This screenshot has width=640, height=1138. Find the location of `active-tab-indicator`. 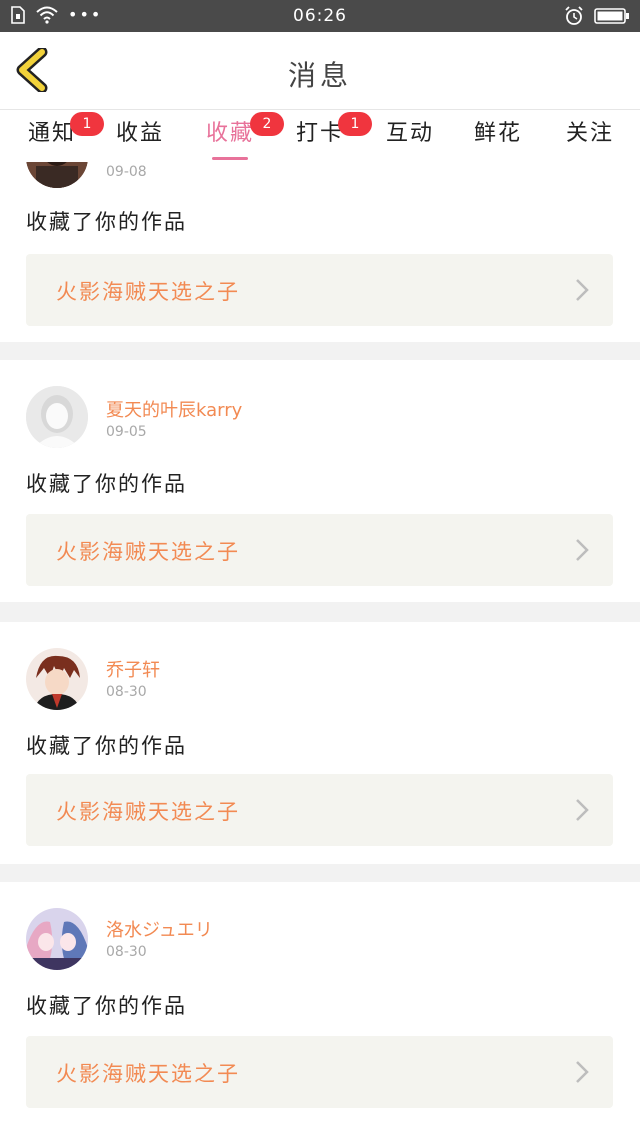

active-tab-indicator is located at coordinates (230, 158).